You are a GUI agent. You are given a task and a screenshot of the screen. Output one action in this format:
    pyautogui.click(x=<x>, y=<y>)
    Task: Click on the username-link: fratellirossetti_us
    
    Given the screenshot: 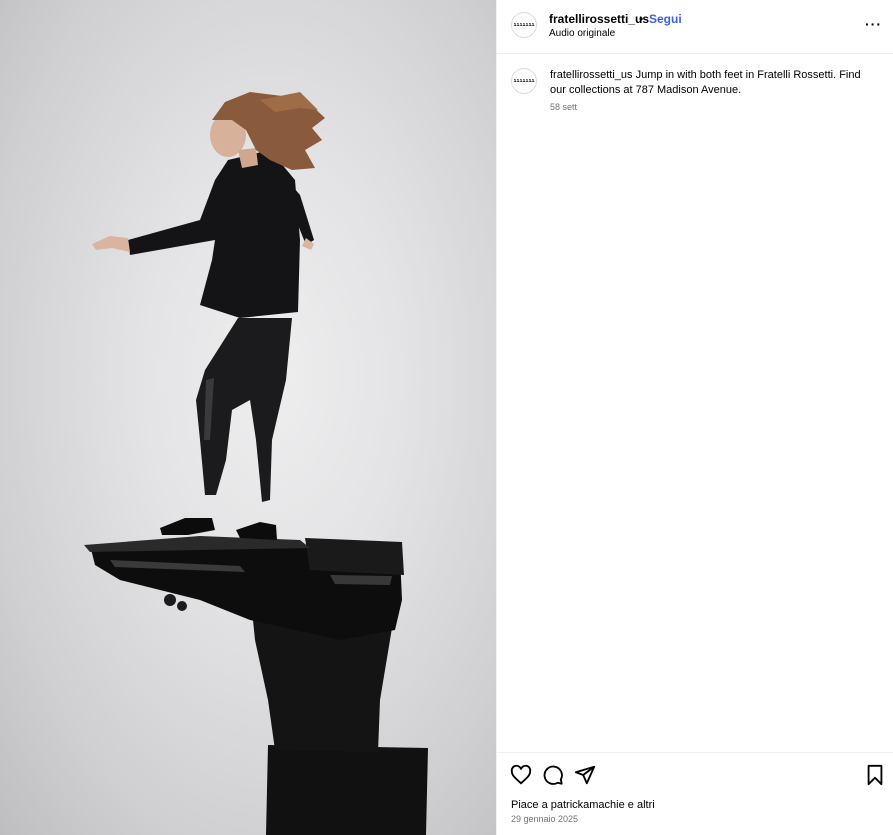 What is the action you would take?
    pyautogui.click(x=599, y=19)
    